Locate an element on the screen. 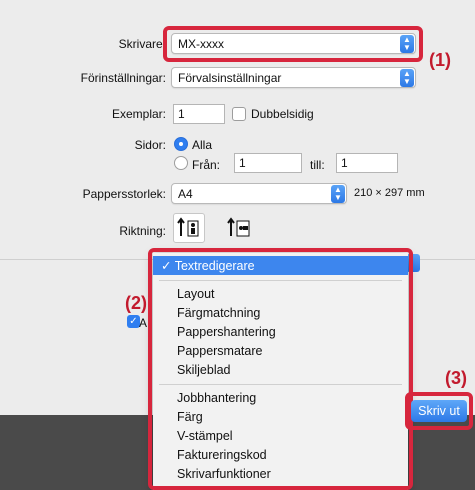 The image size is (475, 490). pages-from-label: Från: is located at coordinates (206, 165).